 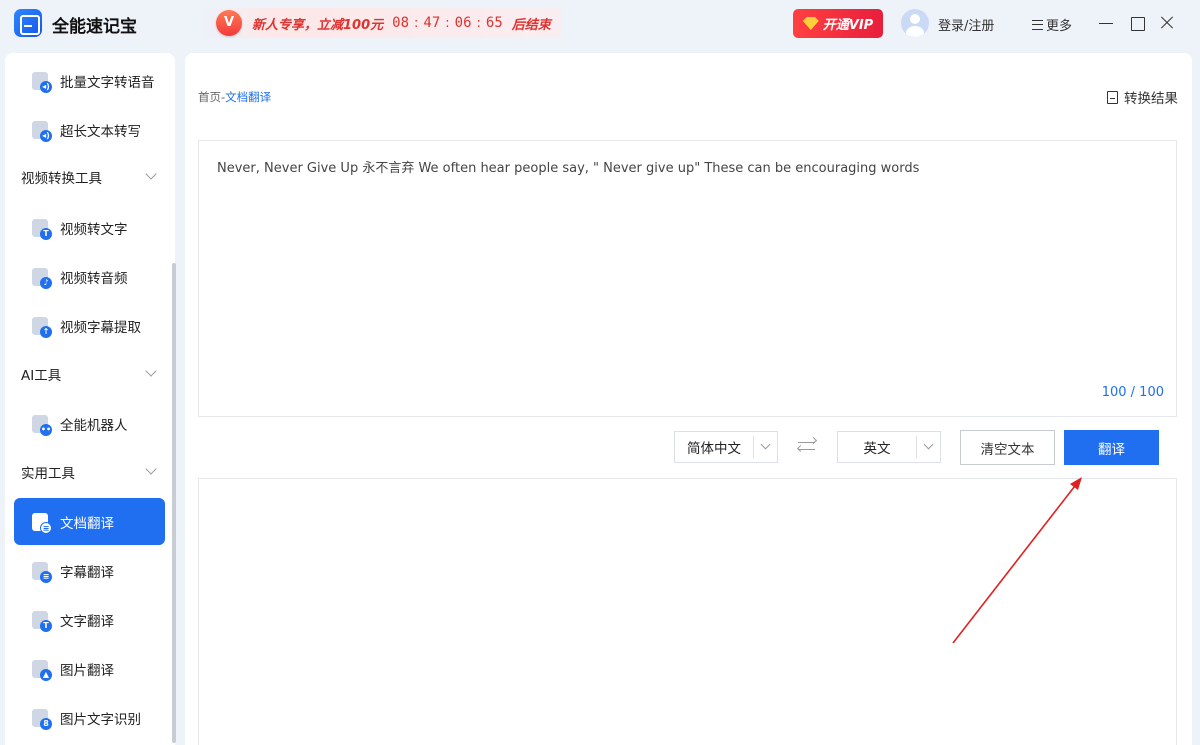 I want to click on sidebar-item-subtitle-extract: ↑ 视频字幕提取, so click(x=89, y=325).